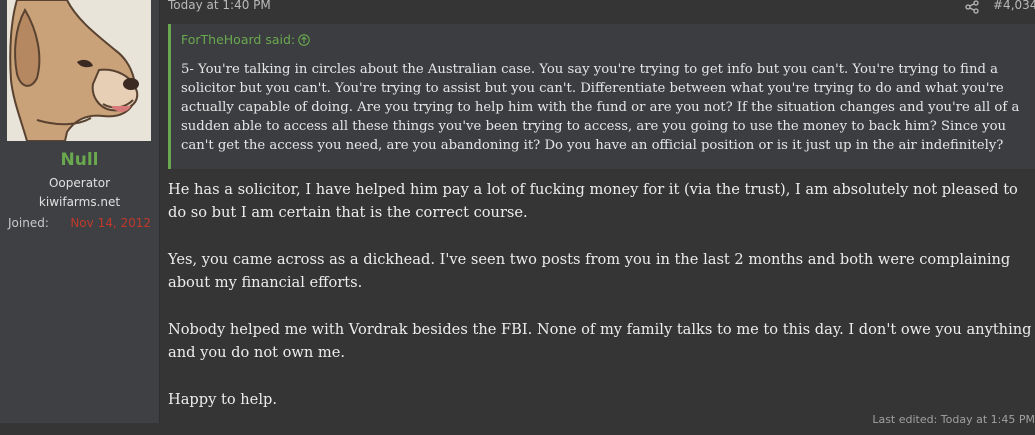  What do you see at coordinates (219, 6) in the screenshot?
I see `post-date: Today at 1:40 PM` at bounding box center [219, 6].